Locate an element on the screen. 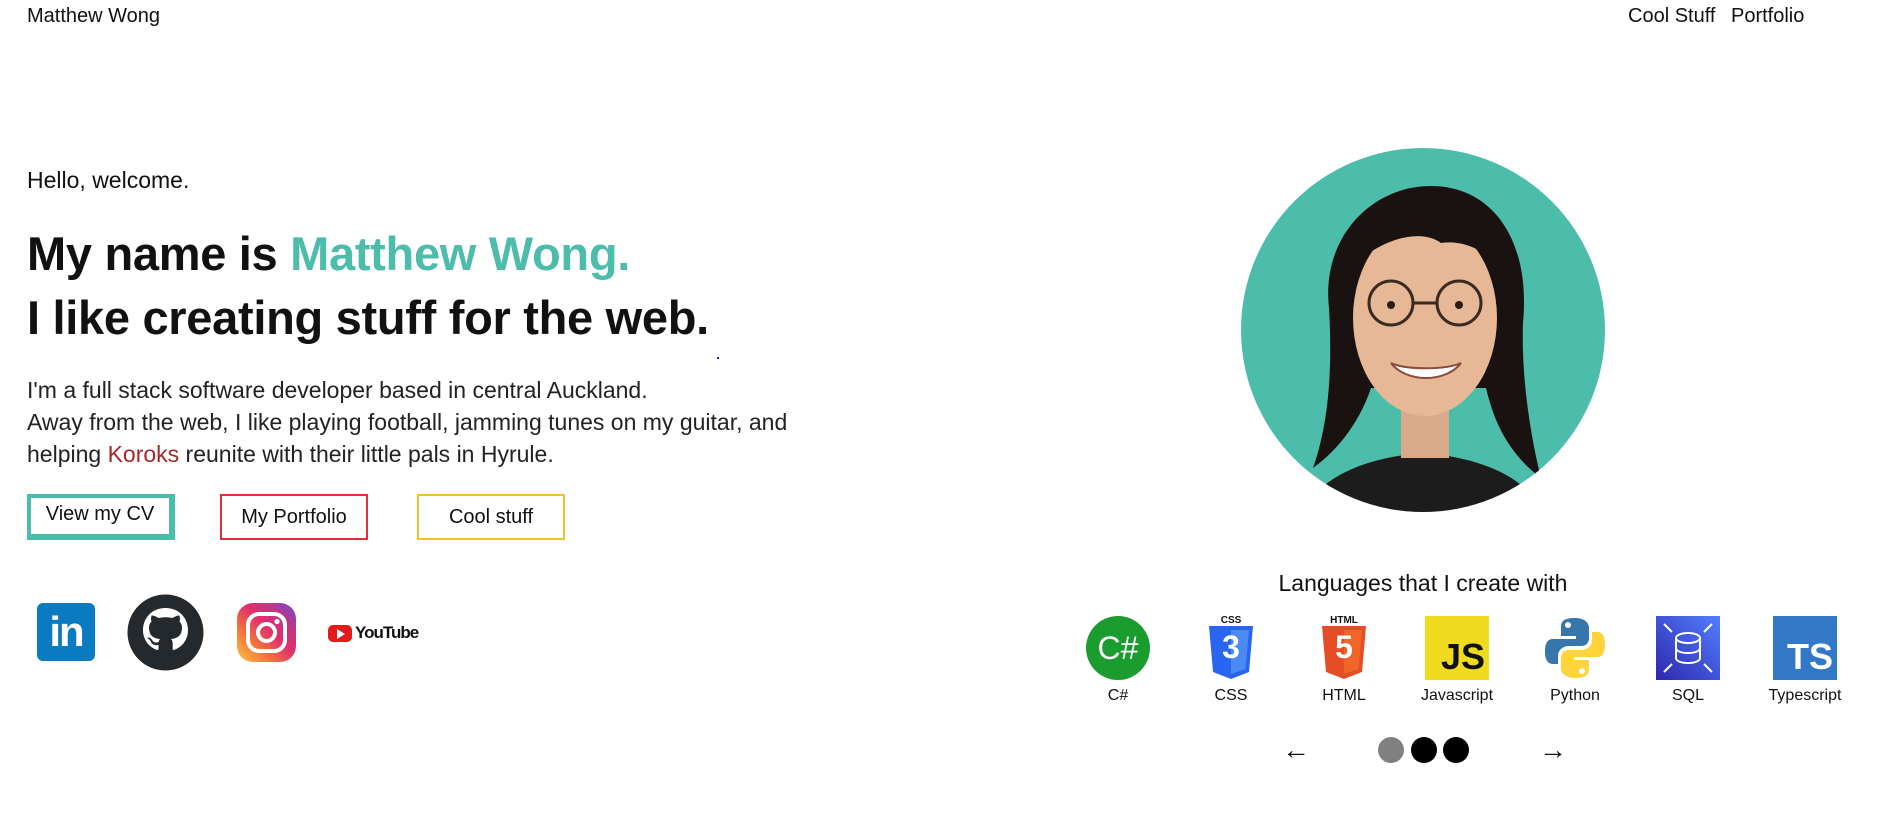  youtube-wordmark: YouTube is located at coordinates (387, 632).